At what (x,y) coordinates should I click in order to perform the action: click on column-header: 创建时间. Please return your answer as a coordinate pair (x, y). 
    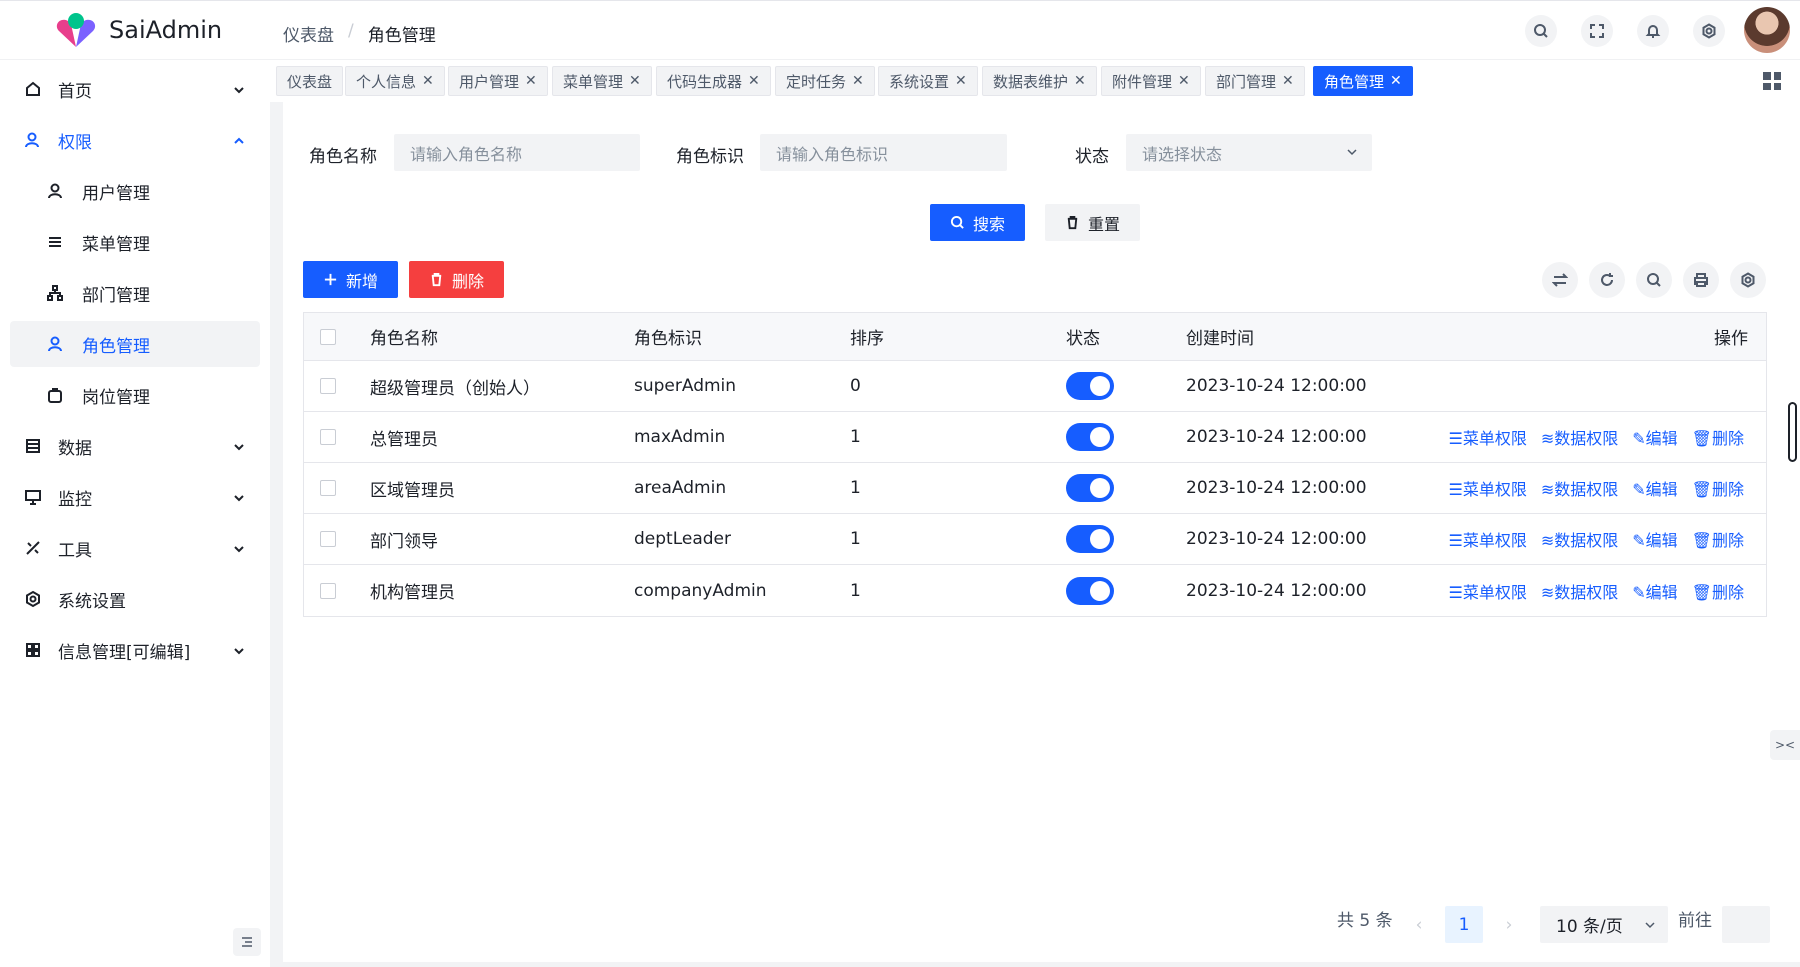
    Looking at the image, I should click on (1220, 336).